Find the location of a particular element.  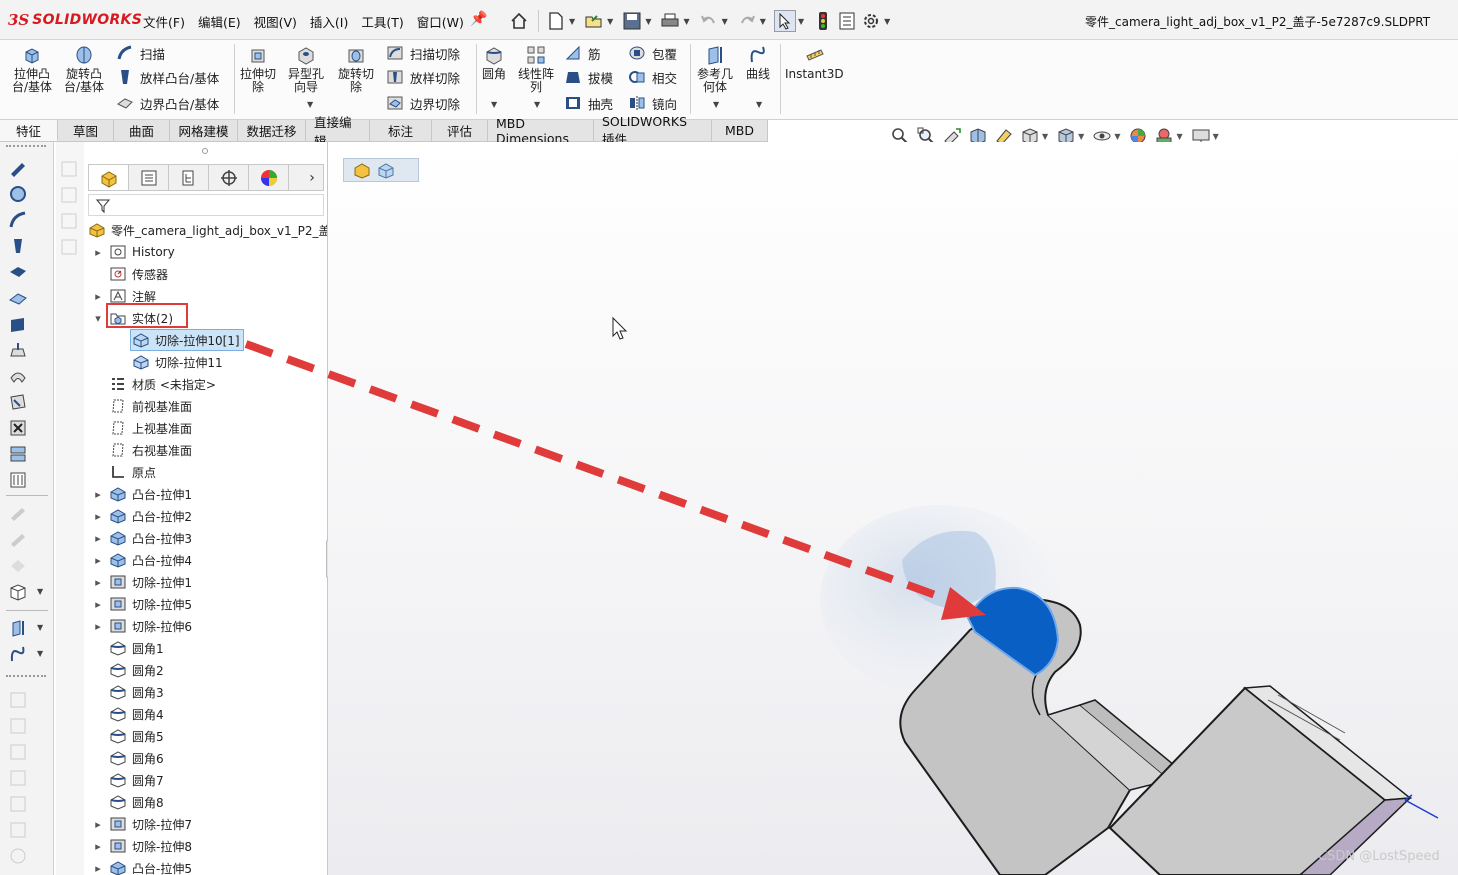

dome-tool-icon is located at coordinates (18, 350).